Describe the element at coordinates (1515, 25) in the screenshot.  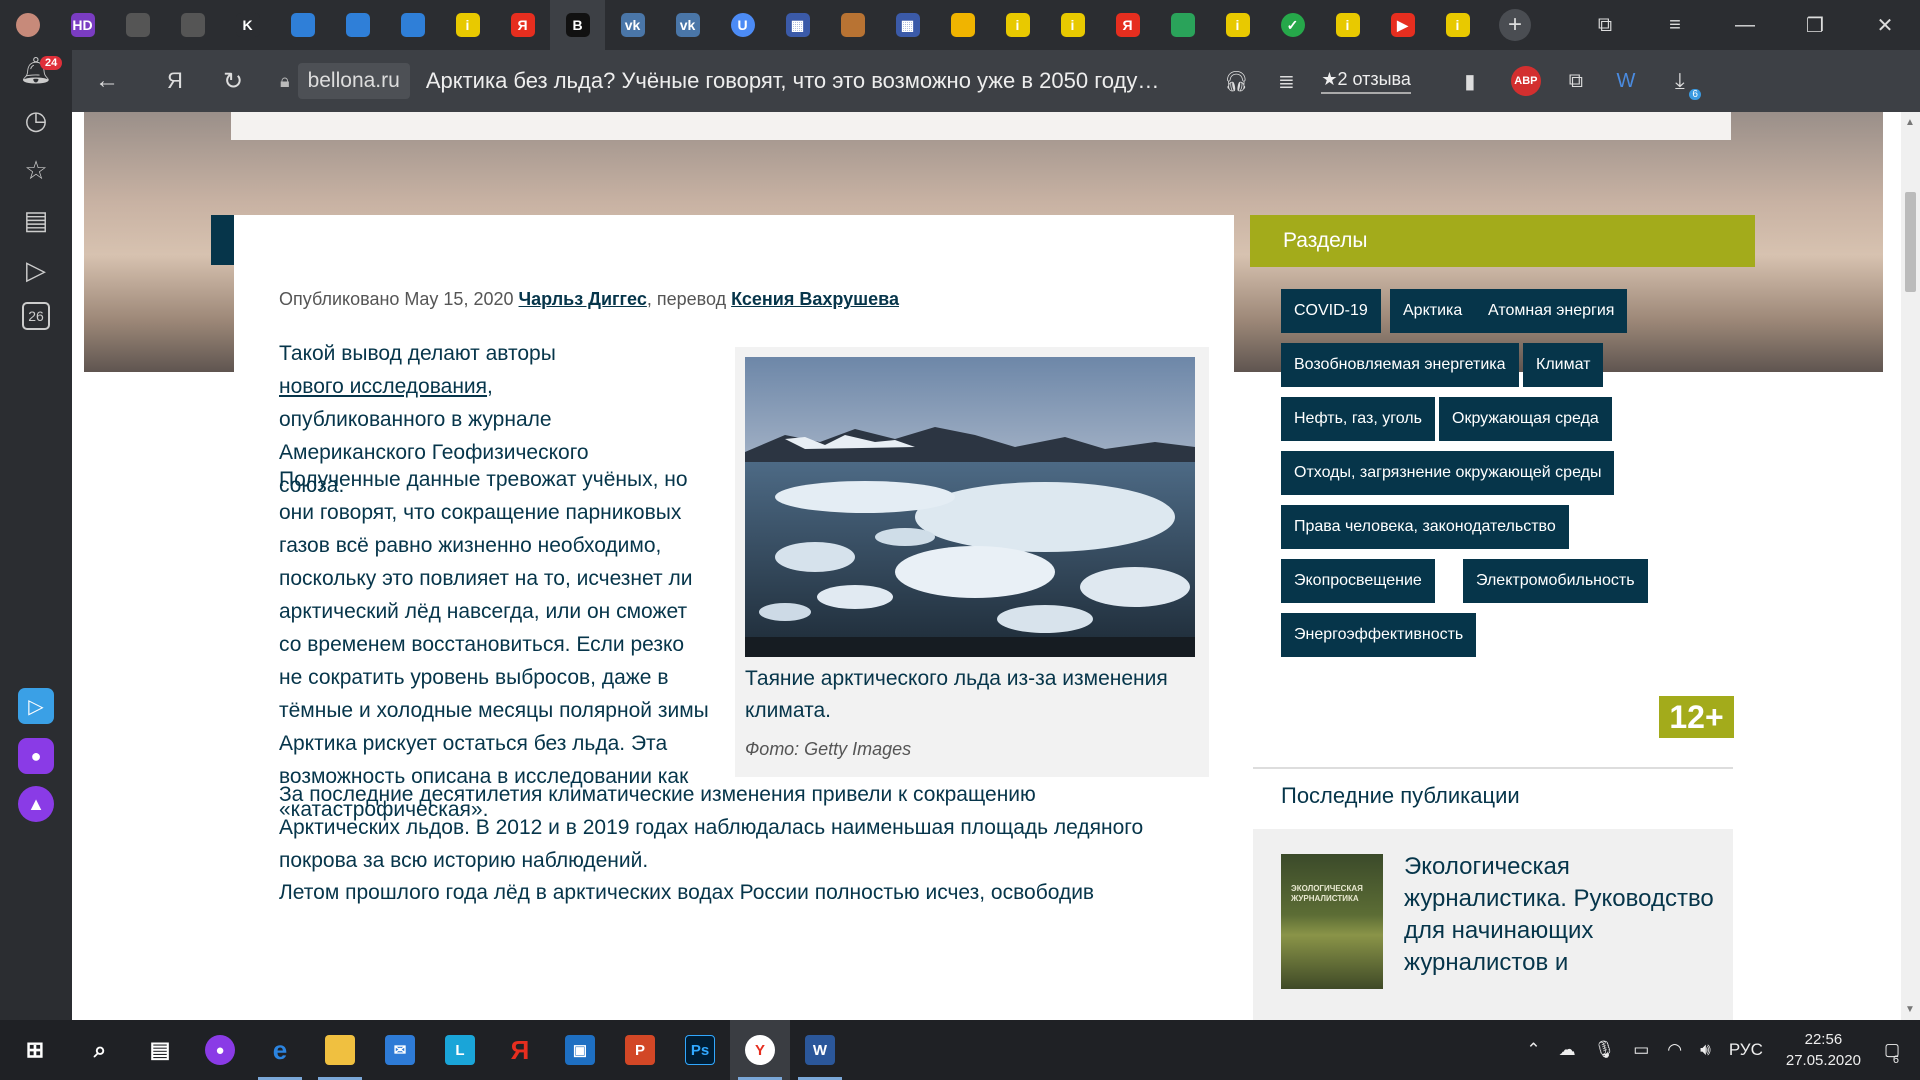
I see `new-tab-button: +` at that location.